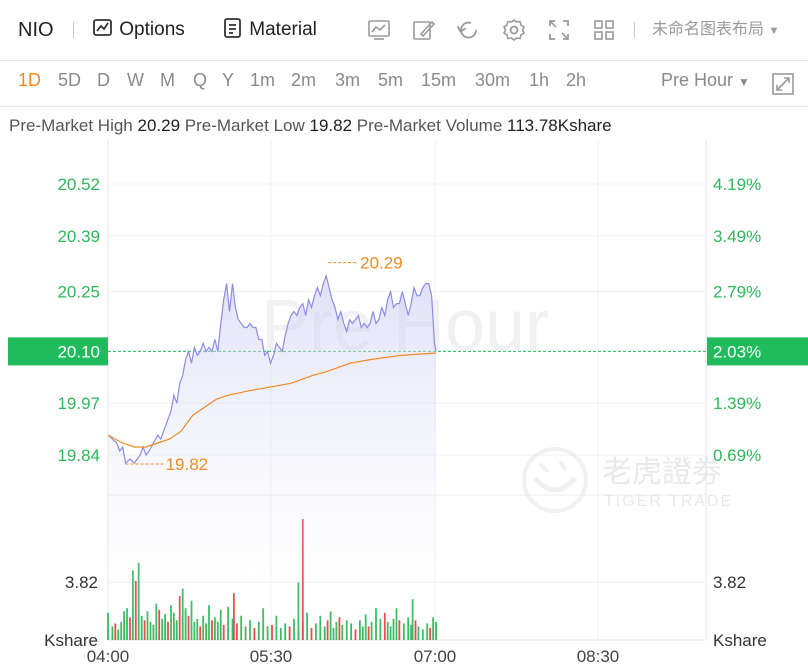 This screenshot has width=808, height=672. What do you see at coordinates (559, 30) in the screenshot?
I see `fullscreen-icon` at bounding box center [559, 30].